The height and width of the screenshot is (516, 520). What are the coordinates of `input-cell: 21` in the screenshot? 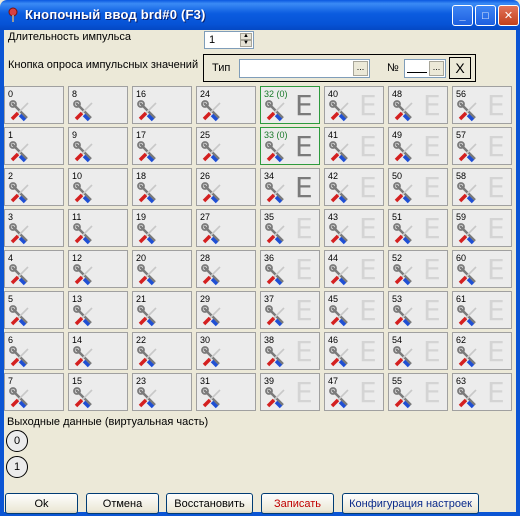 It's located at (162, 310).